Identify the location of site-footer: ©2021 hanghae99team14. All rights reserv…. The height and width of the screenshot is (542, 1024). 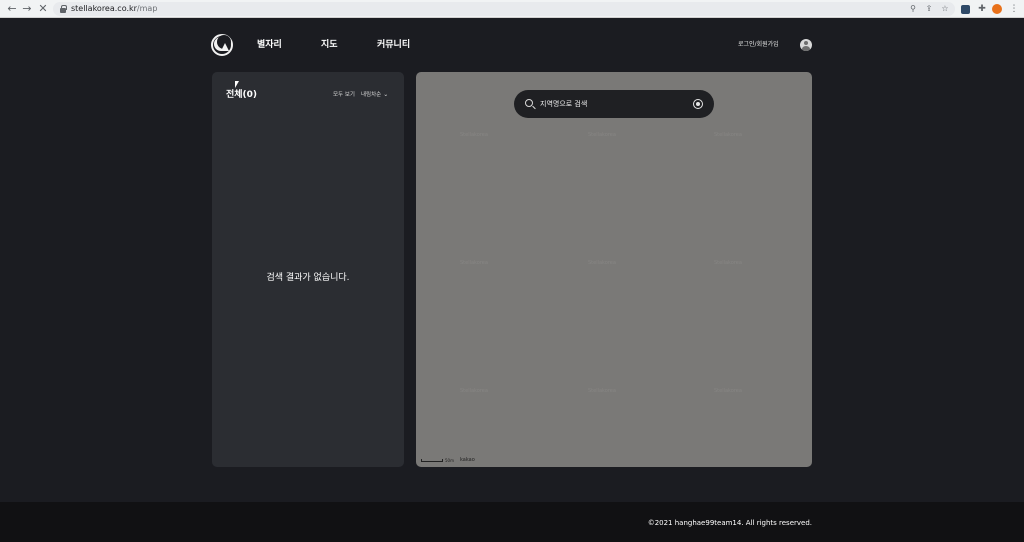
(512, 522).